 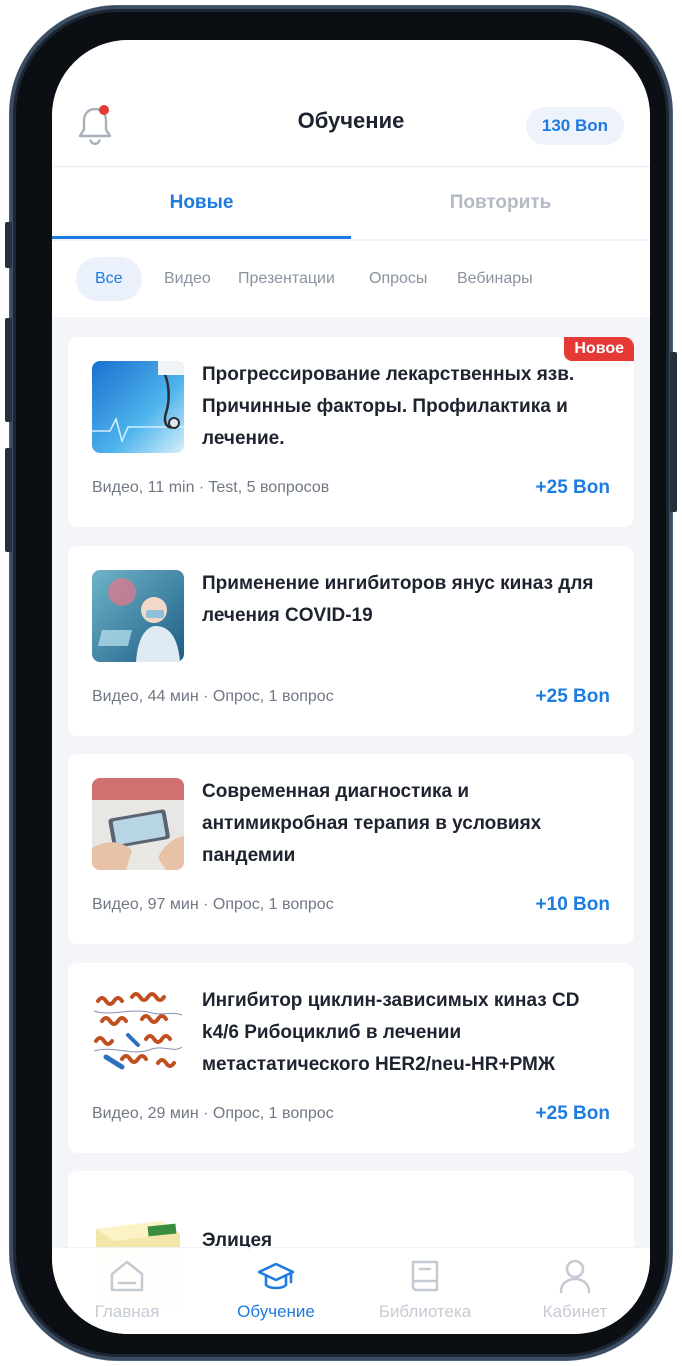 What do you see at coordinates (398, 279) in the screenshot?
I see `filter-polls: Опросы` at bounding box center [398, 279].